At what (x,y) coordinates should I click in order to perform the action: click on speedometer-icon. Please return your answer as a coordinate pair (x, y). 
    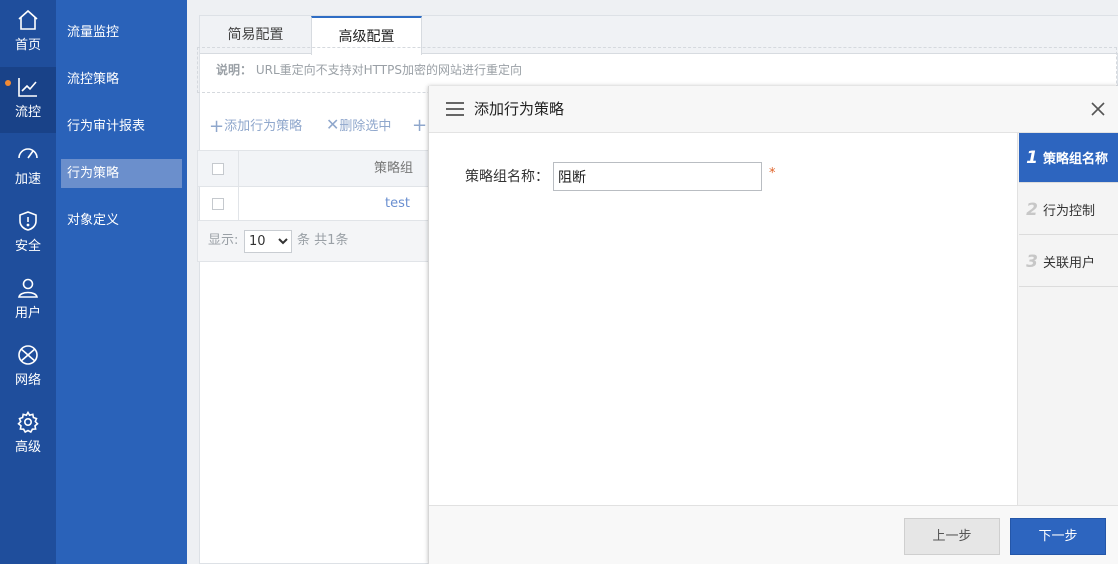
    Looking at the image, I should click on (28, 153).